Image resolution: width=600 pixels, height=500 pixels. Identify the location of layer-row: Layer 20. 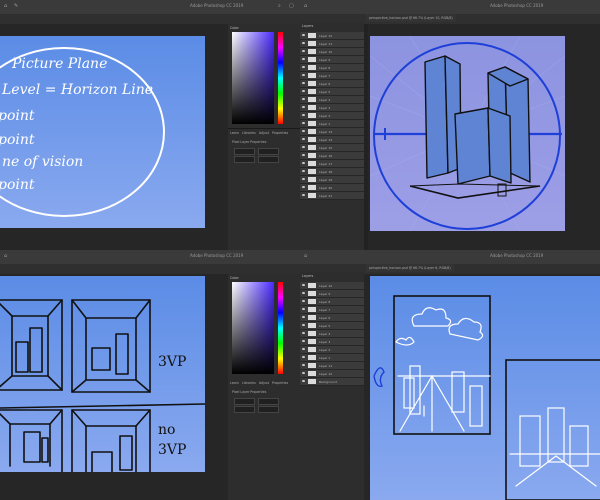
(332, 188).